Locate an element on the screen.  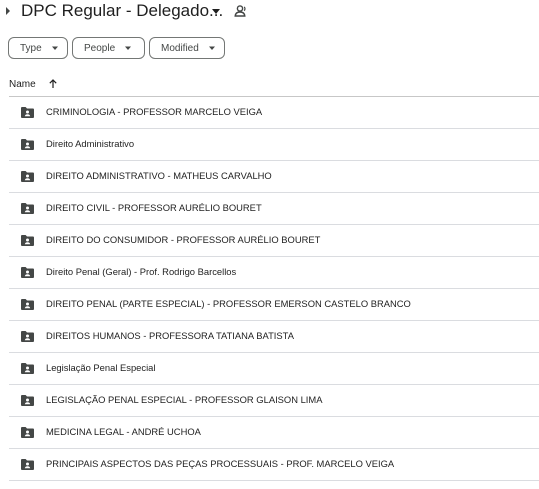
modified-filter-chip: Modified is located at coordinates (187, 48).